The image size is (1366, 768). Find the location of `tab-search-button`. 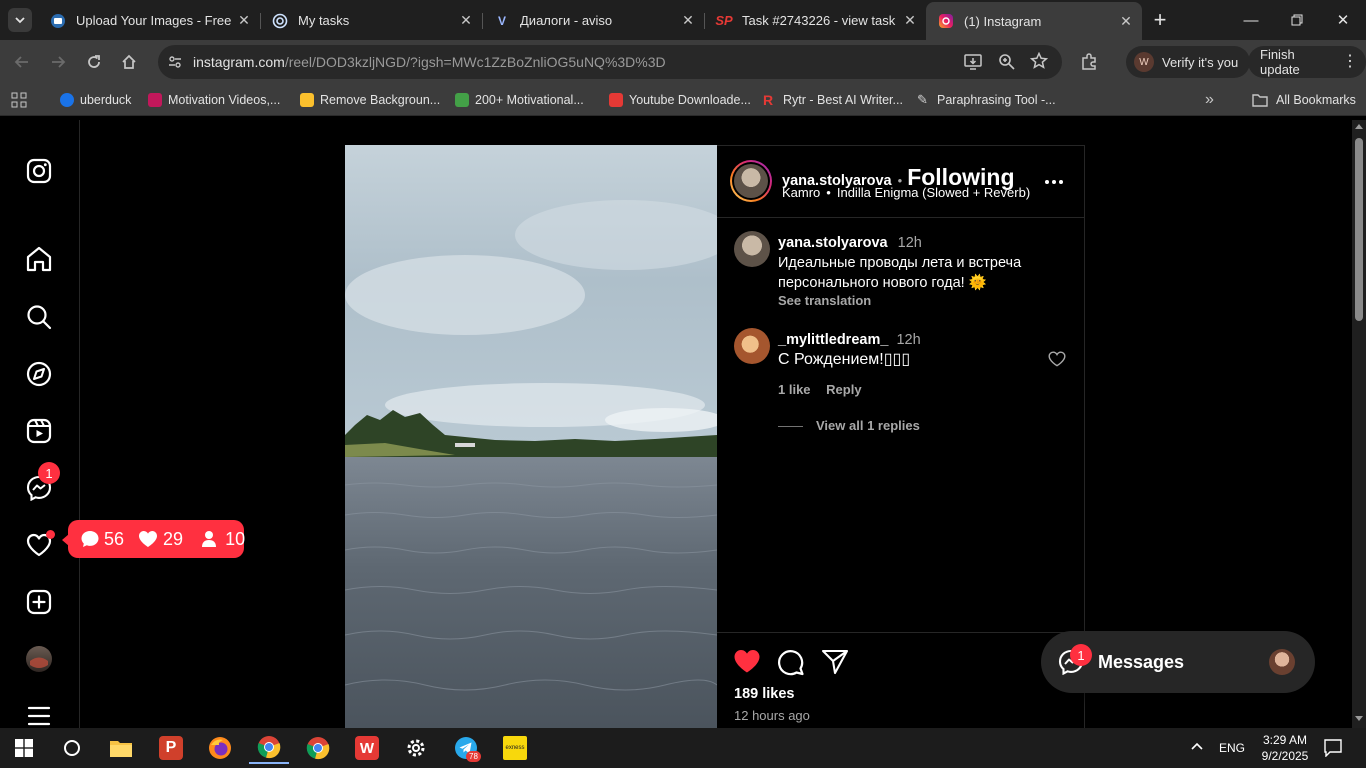

tab-search-button is located at coordinates (20, 20).